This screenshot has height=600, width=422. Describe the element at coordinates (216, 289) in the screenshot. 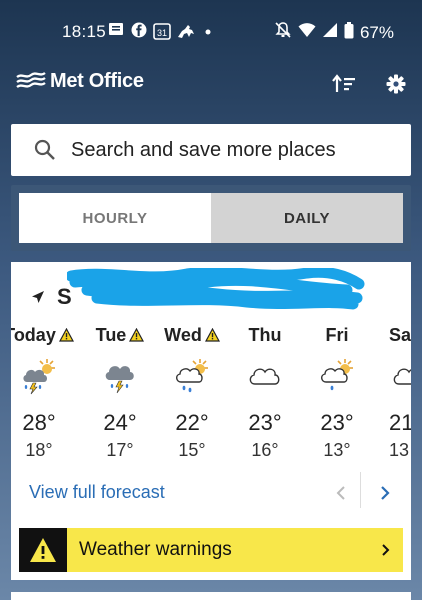

I see `redaction-scribble` at that location.